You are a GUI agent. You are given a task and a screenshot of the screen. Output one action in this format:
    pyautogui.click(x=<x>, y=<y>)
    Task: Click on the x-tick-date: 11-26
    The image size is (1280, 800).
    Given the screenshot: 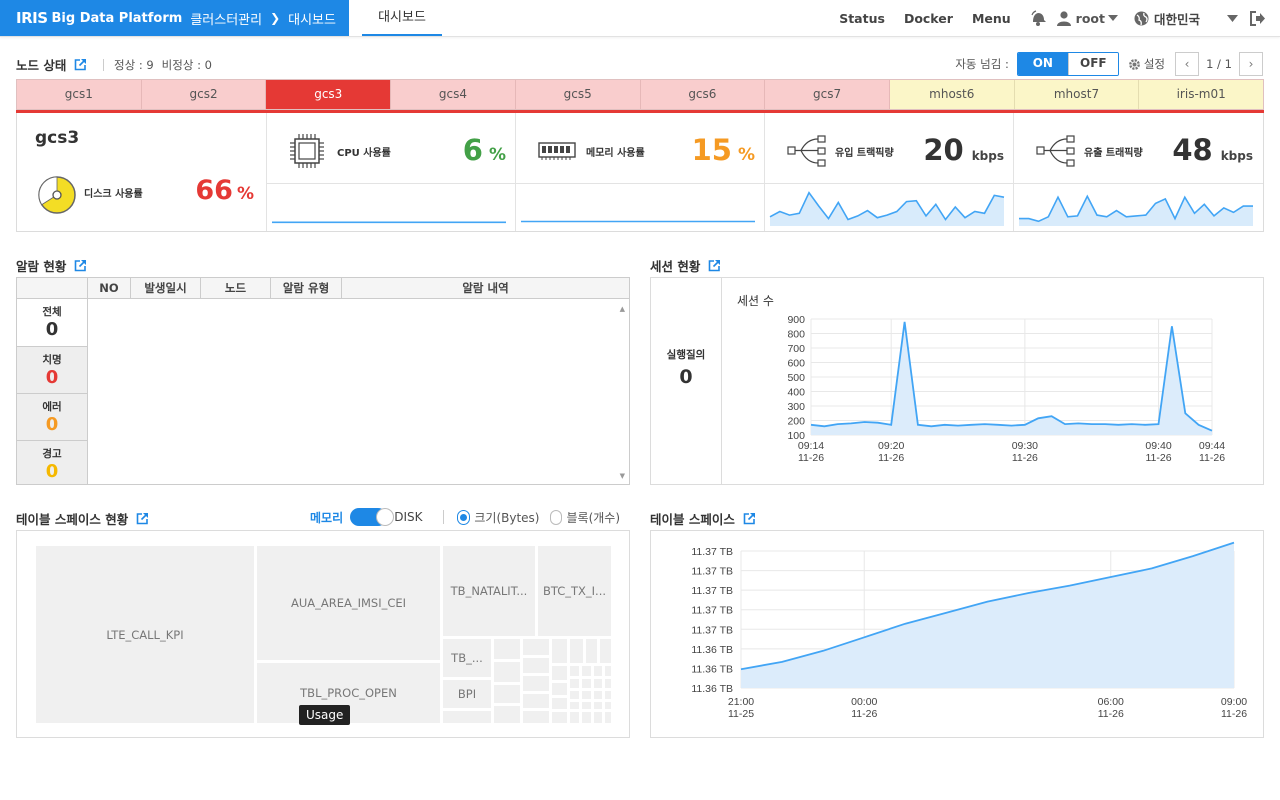 What is the action you would take?
    pyautogui.click(x=864, y=714)
    